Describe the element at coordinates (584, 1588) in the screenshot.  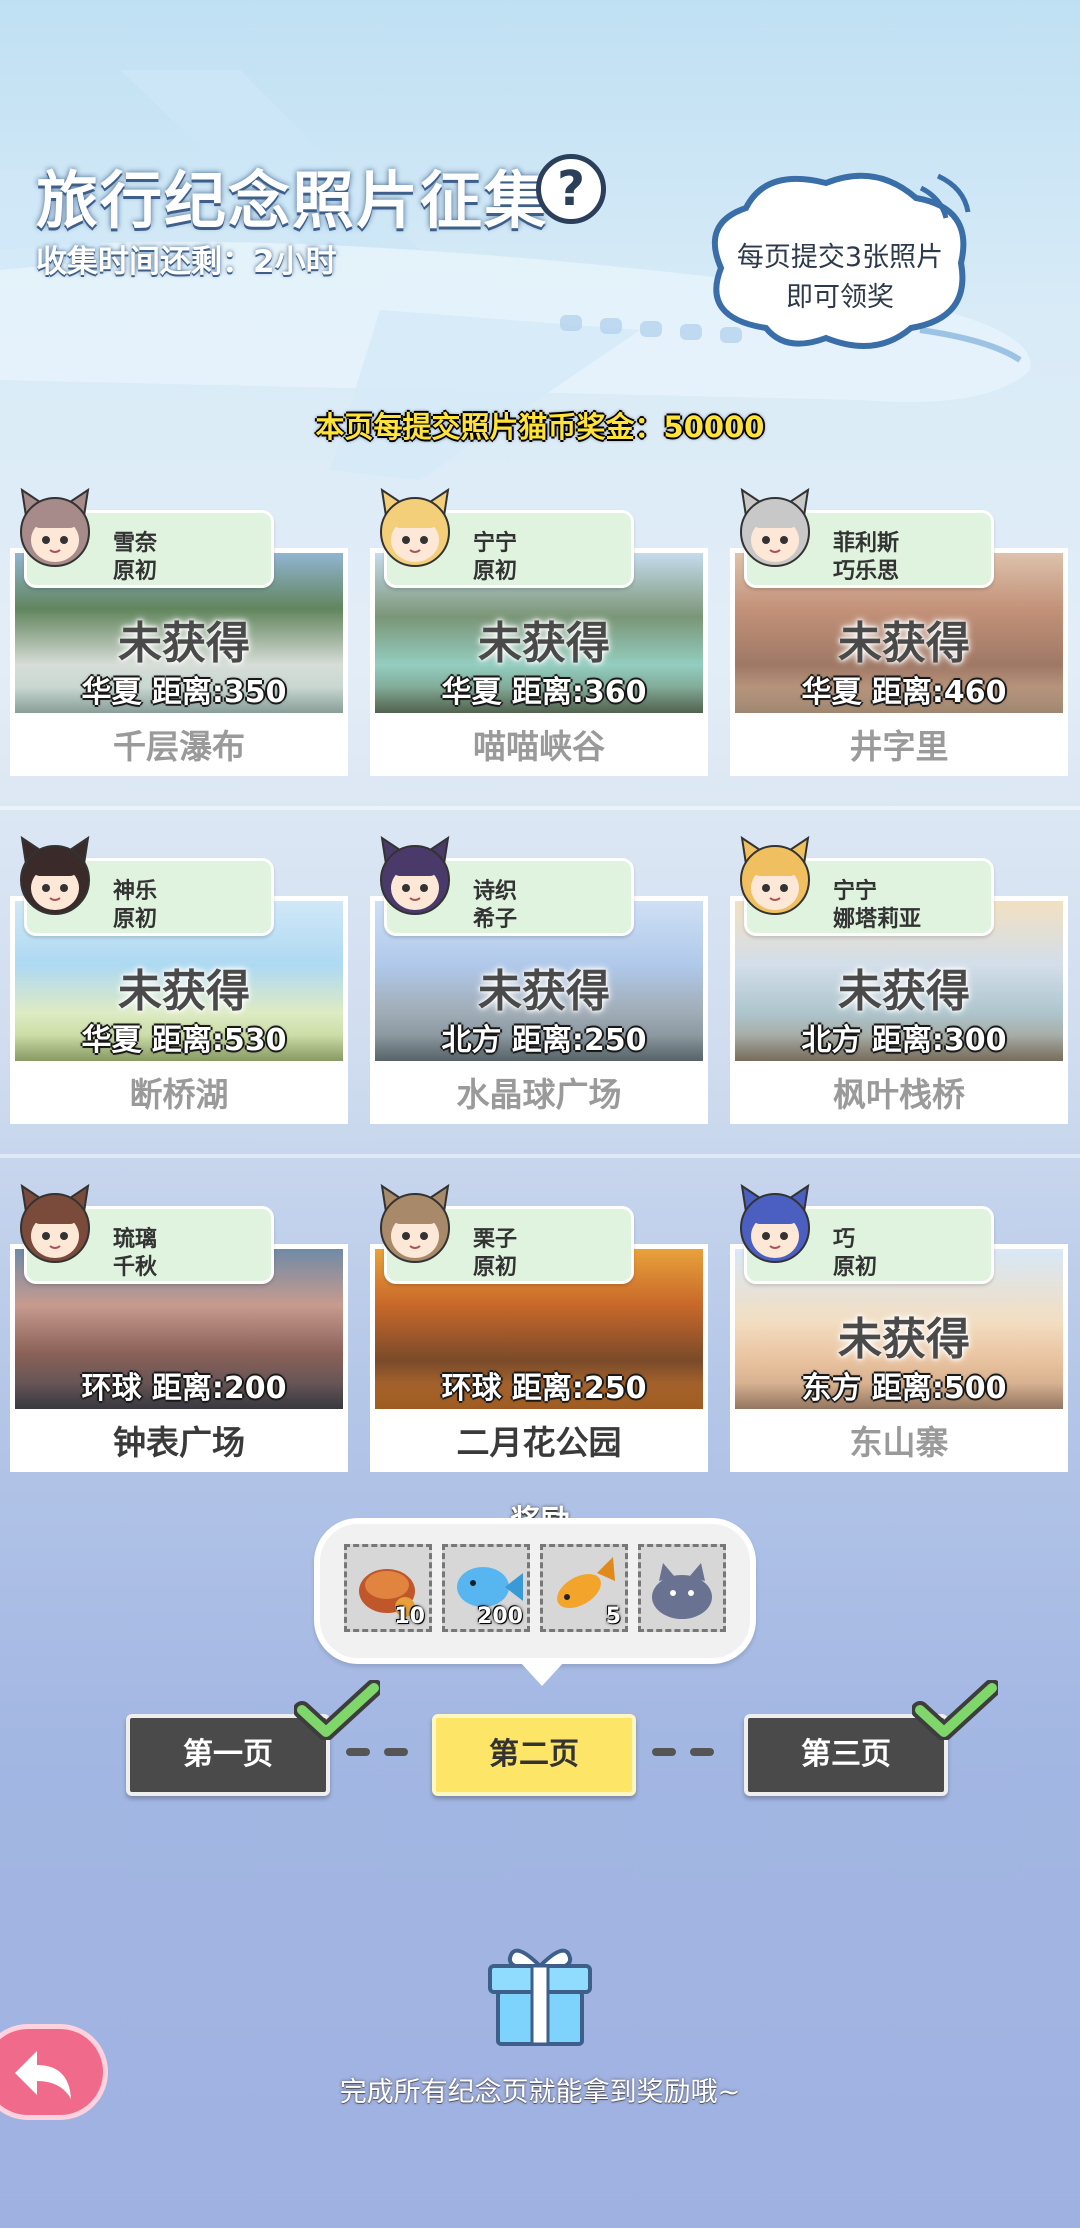
I see `reward-item: 5` at that location.